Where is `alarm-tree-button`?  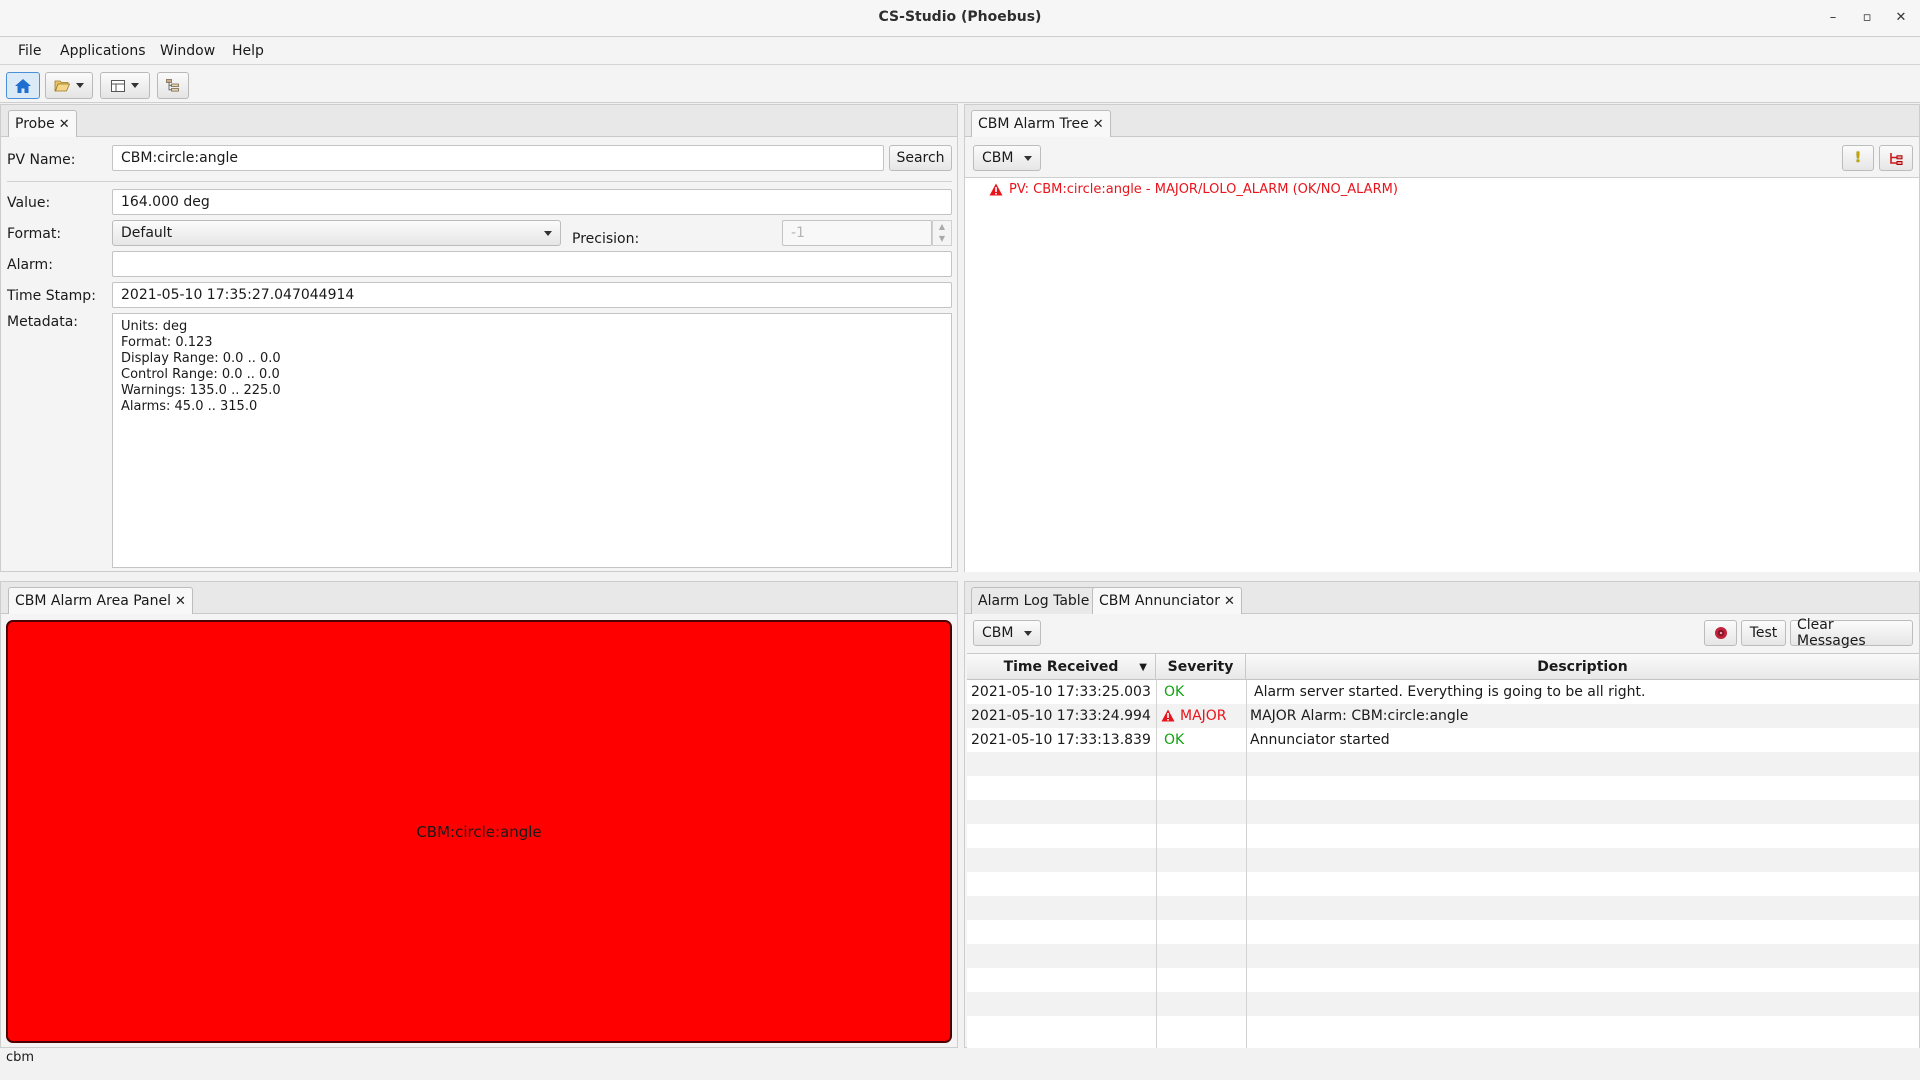 alarm-tree-button is located at coordinates (173, 85).